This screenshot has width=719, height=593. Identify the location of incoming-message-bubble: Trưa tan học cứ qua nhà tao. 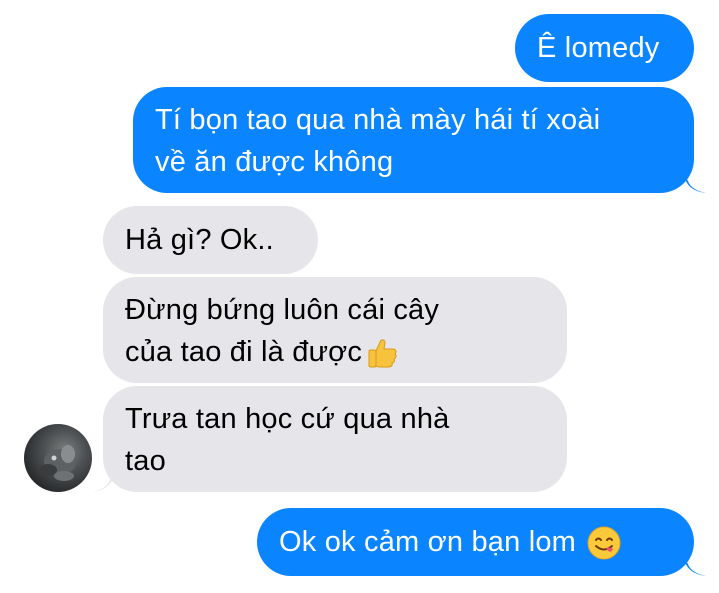
(335, 439).